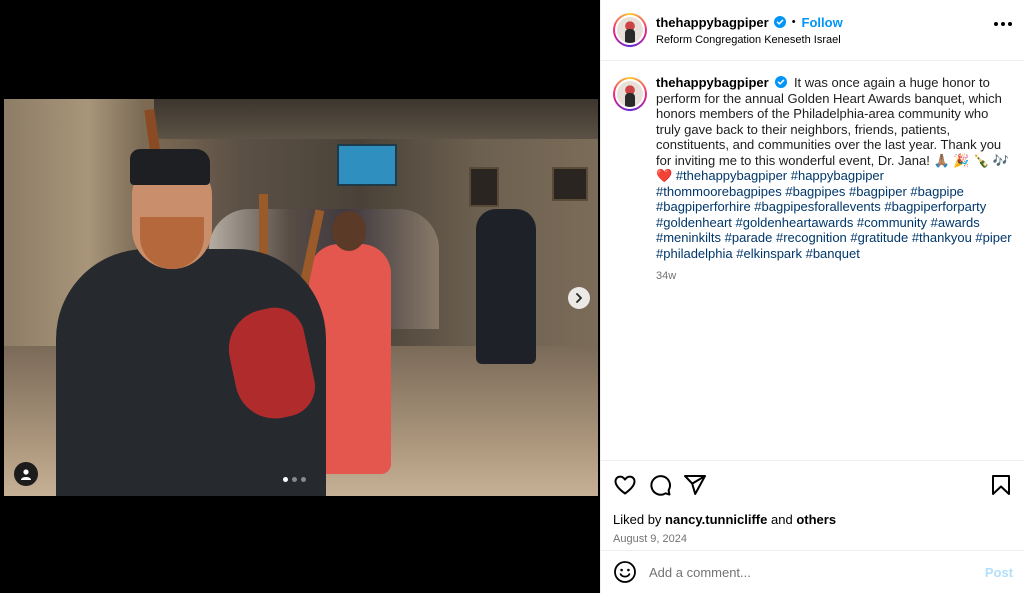  I want to click on photo-piper-bonnet, so click(170, 167).